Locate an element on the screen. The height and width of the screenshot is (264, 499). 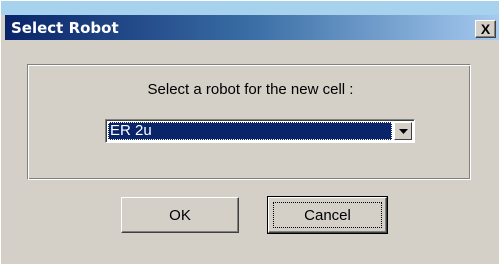
robot-select: ER 2u is located at coordinates (260, 131).